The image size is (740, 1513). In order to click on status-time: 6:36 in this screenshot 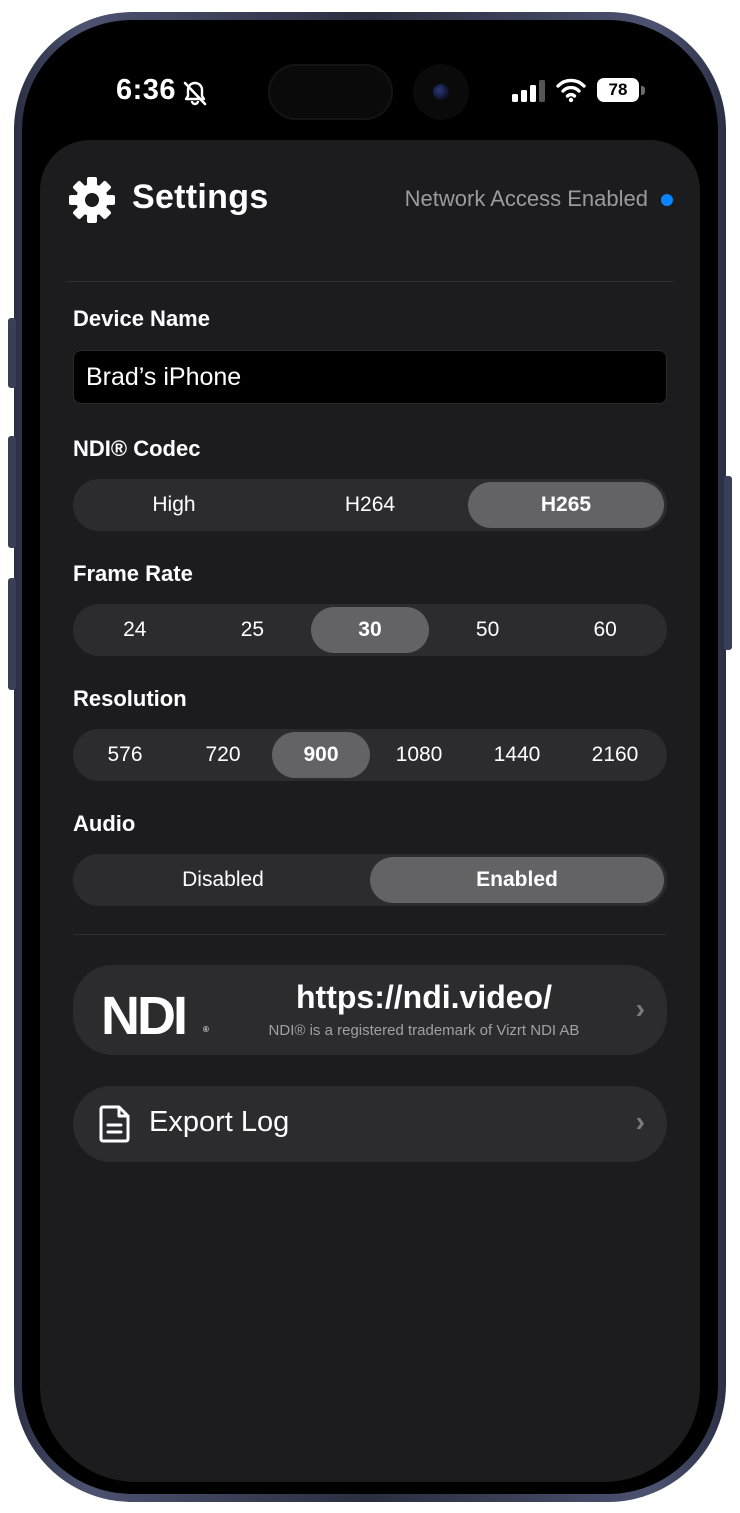, I will do `click(146, 90)`.